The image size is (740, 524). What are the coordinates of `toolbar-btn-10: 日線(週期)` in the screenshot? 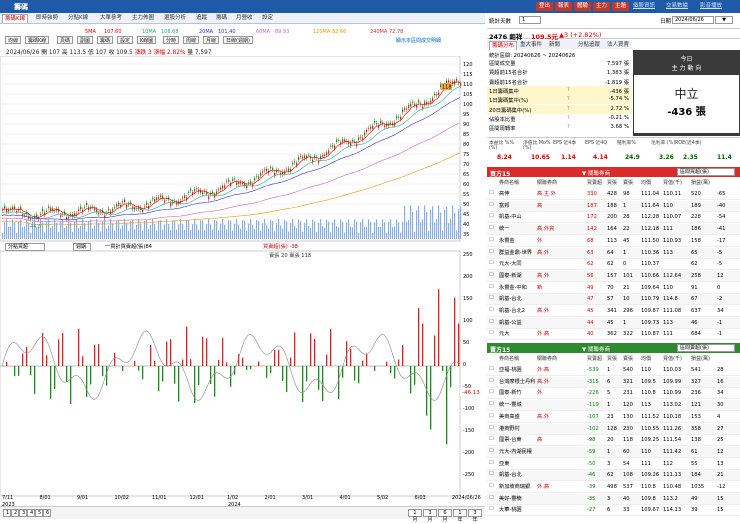 It's located at (238, 40).